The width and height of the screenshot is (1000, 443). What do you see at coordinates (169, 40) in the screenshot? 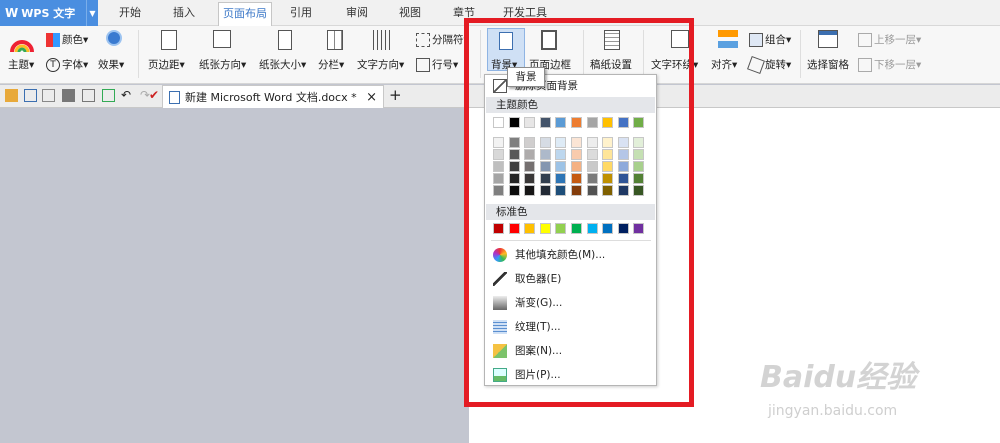
I see `margins-button` at bounding box center [169, 40].